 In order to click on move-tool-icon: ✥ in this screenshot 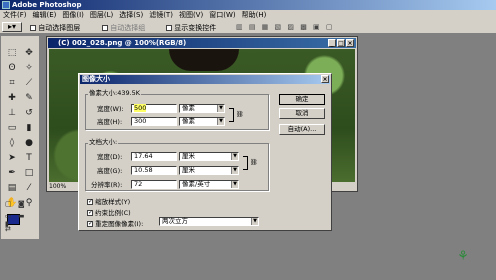, I will do `click(29, 53)`.